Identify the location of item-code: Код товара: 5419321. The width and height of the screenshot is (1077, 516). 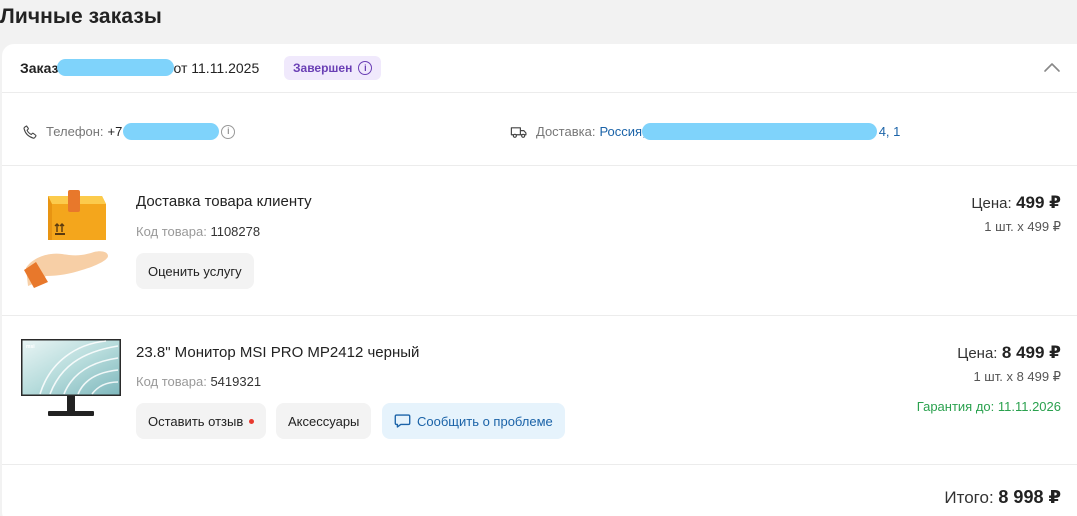
(198, 381).